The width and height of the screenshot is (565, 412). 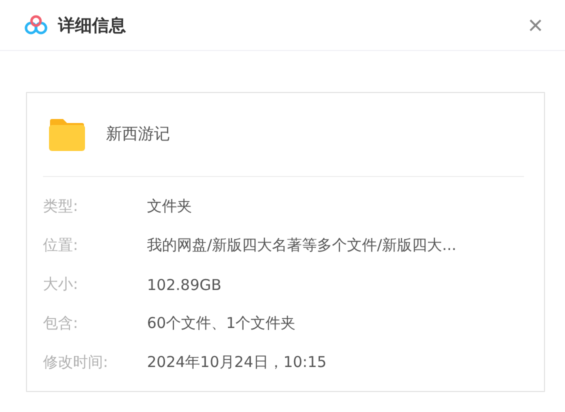 What do you see at coordinates (92, 25) in the screenshot?
I see `window-title: 详细信息` at bounding box center [92, 25].